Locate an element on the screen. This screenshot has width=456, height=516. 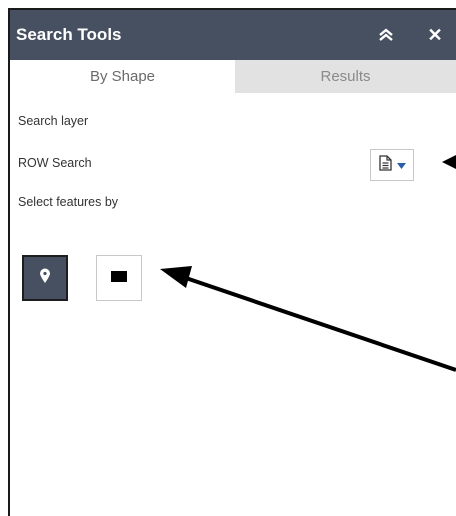
arrow-to-selection-tools is located at coordinates (308, 319).